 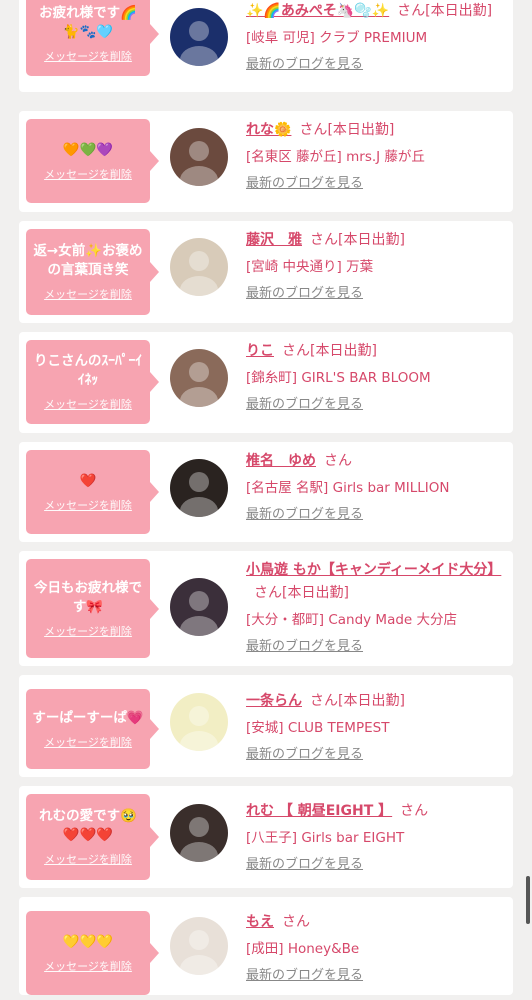 What do you see at coordinates (335, 157) in the screenshot?
I see `shop-label: [名東区 藤が丘] mrs.J 藤が丘` at bounding box center [335, 157].